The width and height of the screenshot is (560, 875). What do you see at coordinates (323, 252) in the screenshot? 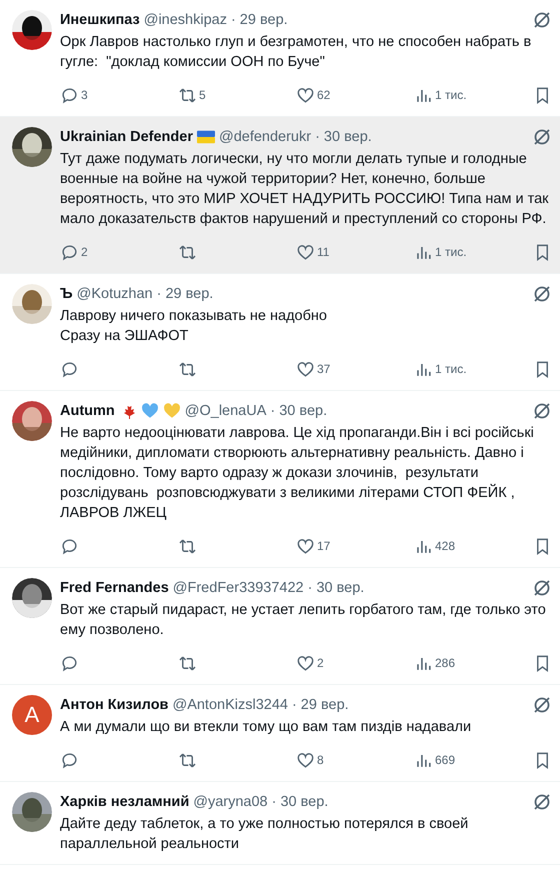
I see `action-count: 11` at bounding box center [323, 252].